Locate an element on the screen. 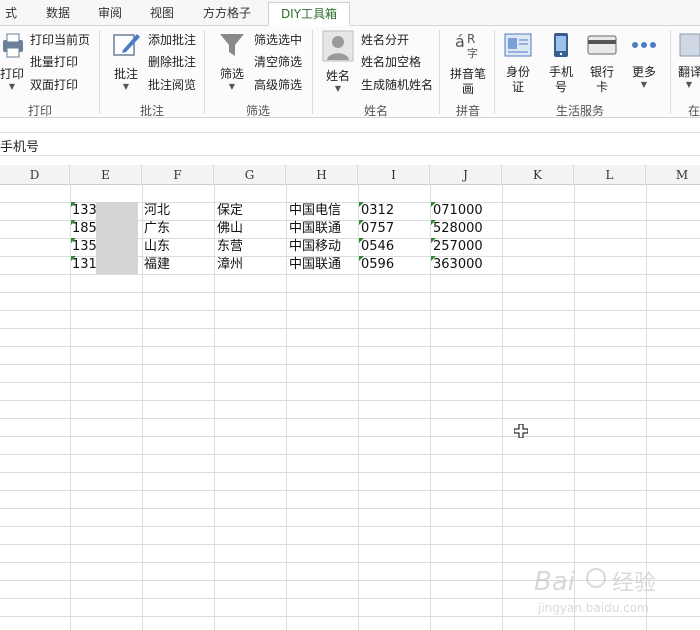 This screenshot has width=700, height=630. table-cell-phone: 135 is located at coordinates (84, 247).